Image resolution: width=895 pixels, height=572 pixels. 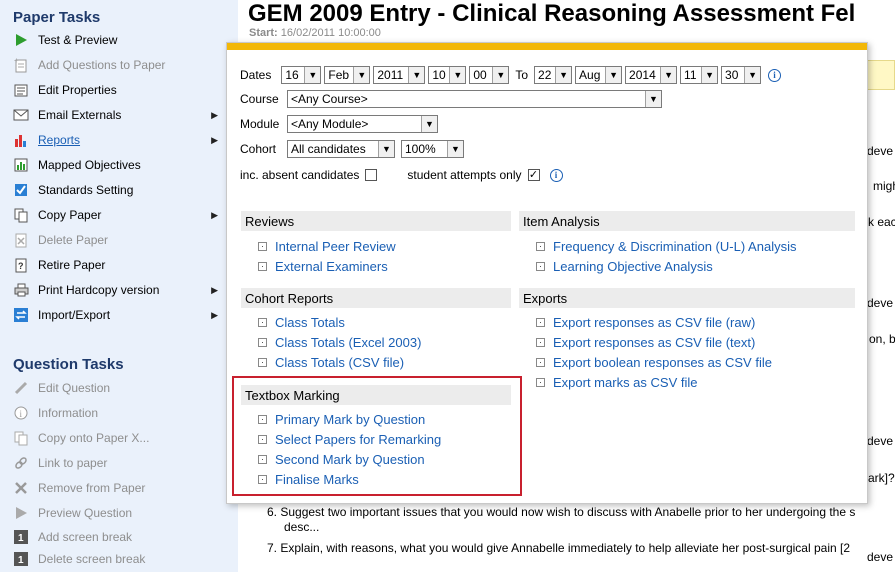 What do you see at coordinates (74, 315) in the screenshot?
I see `sidebar-item-label: Import/Export` at bounding box center [74, 315].